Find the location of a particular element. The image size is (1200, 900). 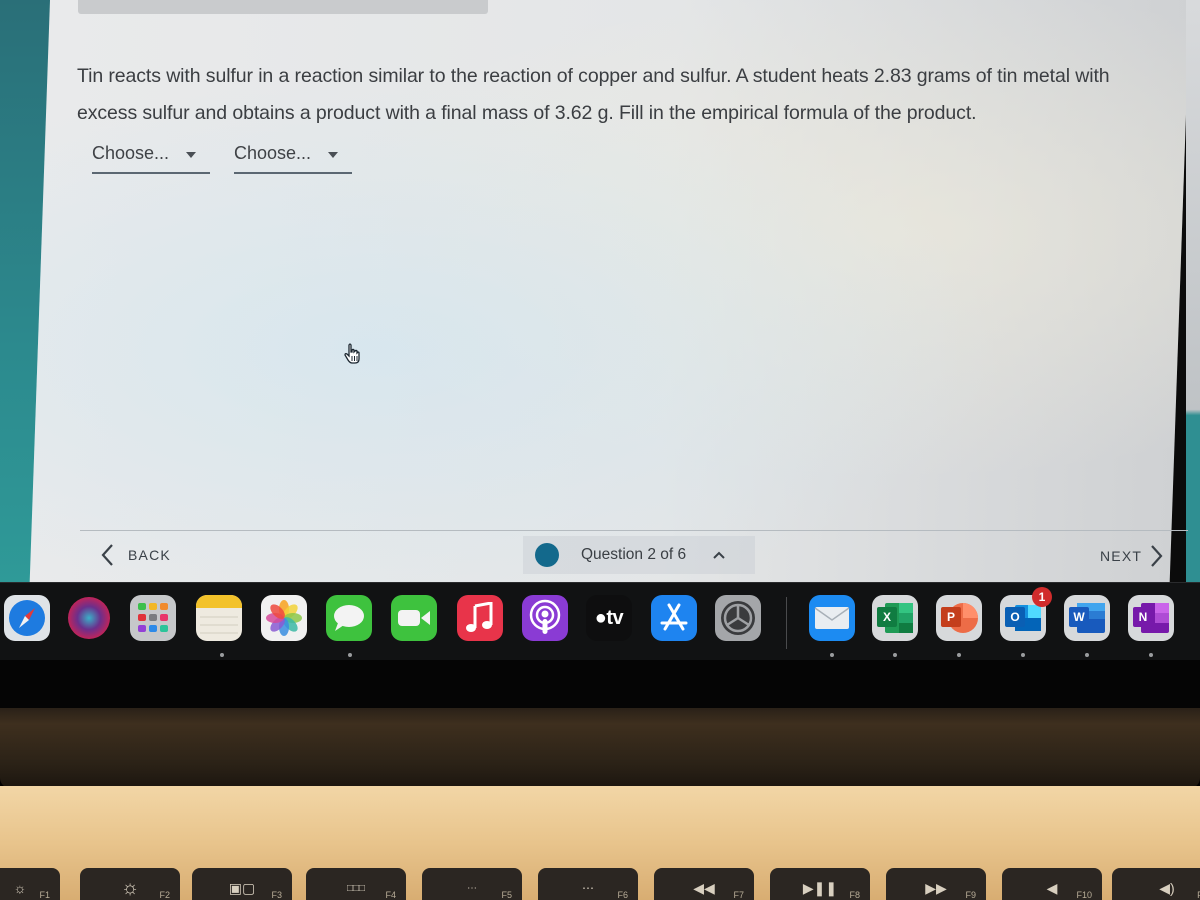

dock-app-tv: ●tv is located at coordinates (609, 618).